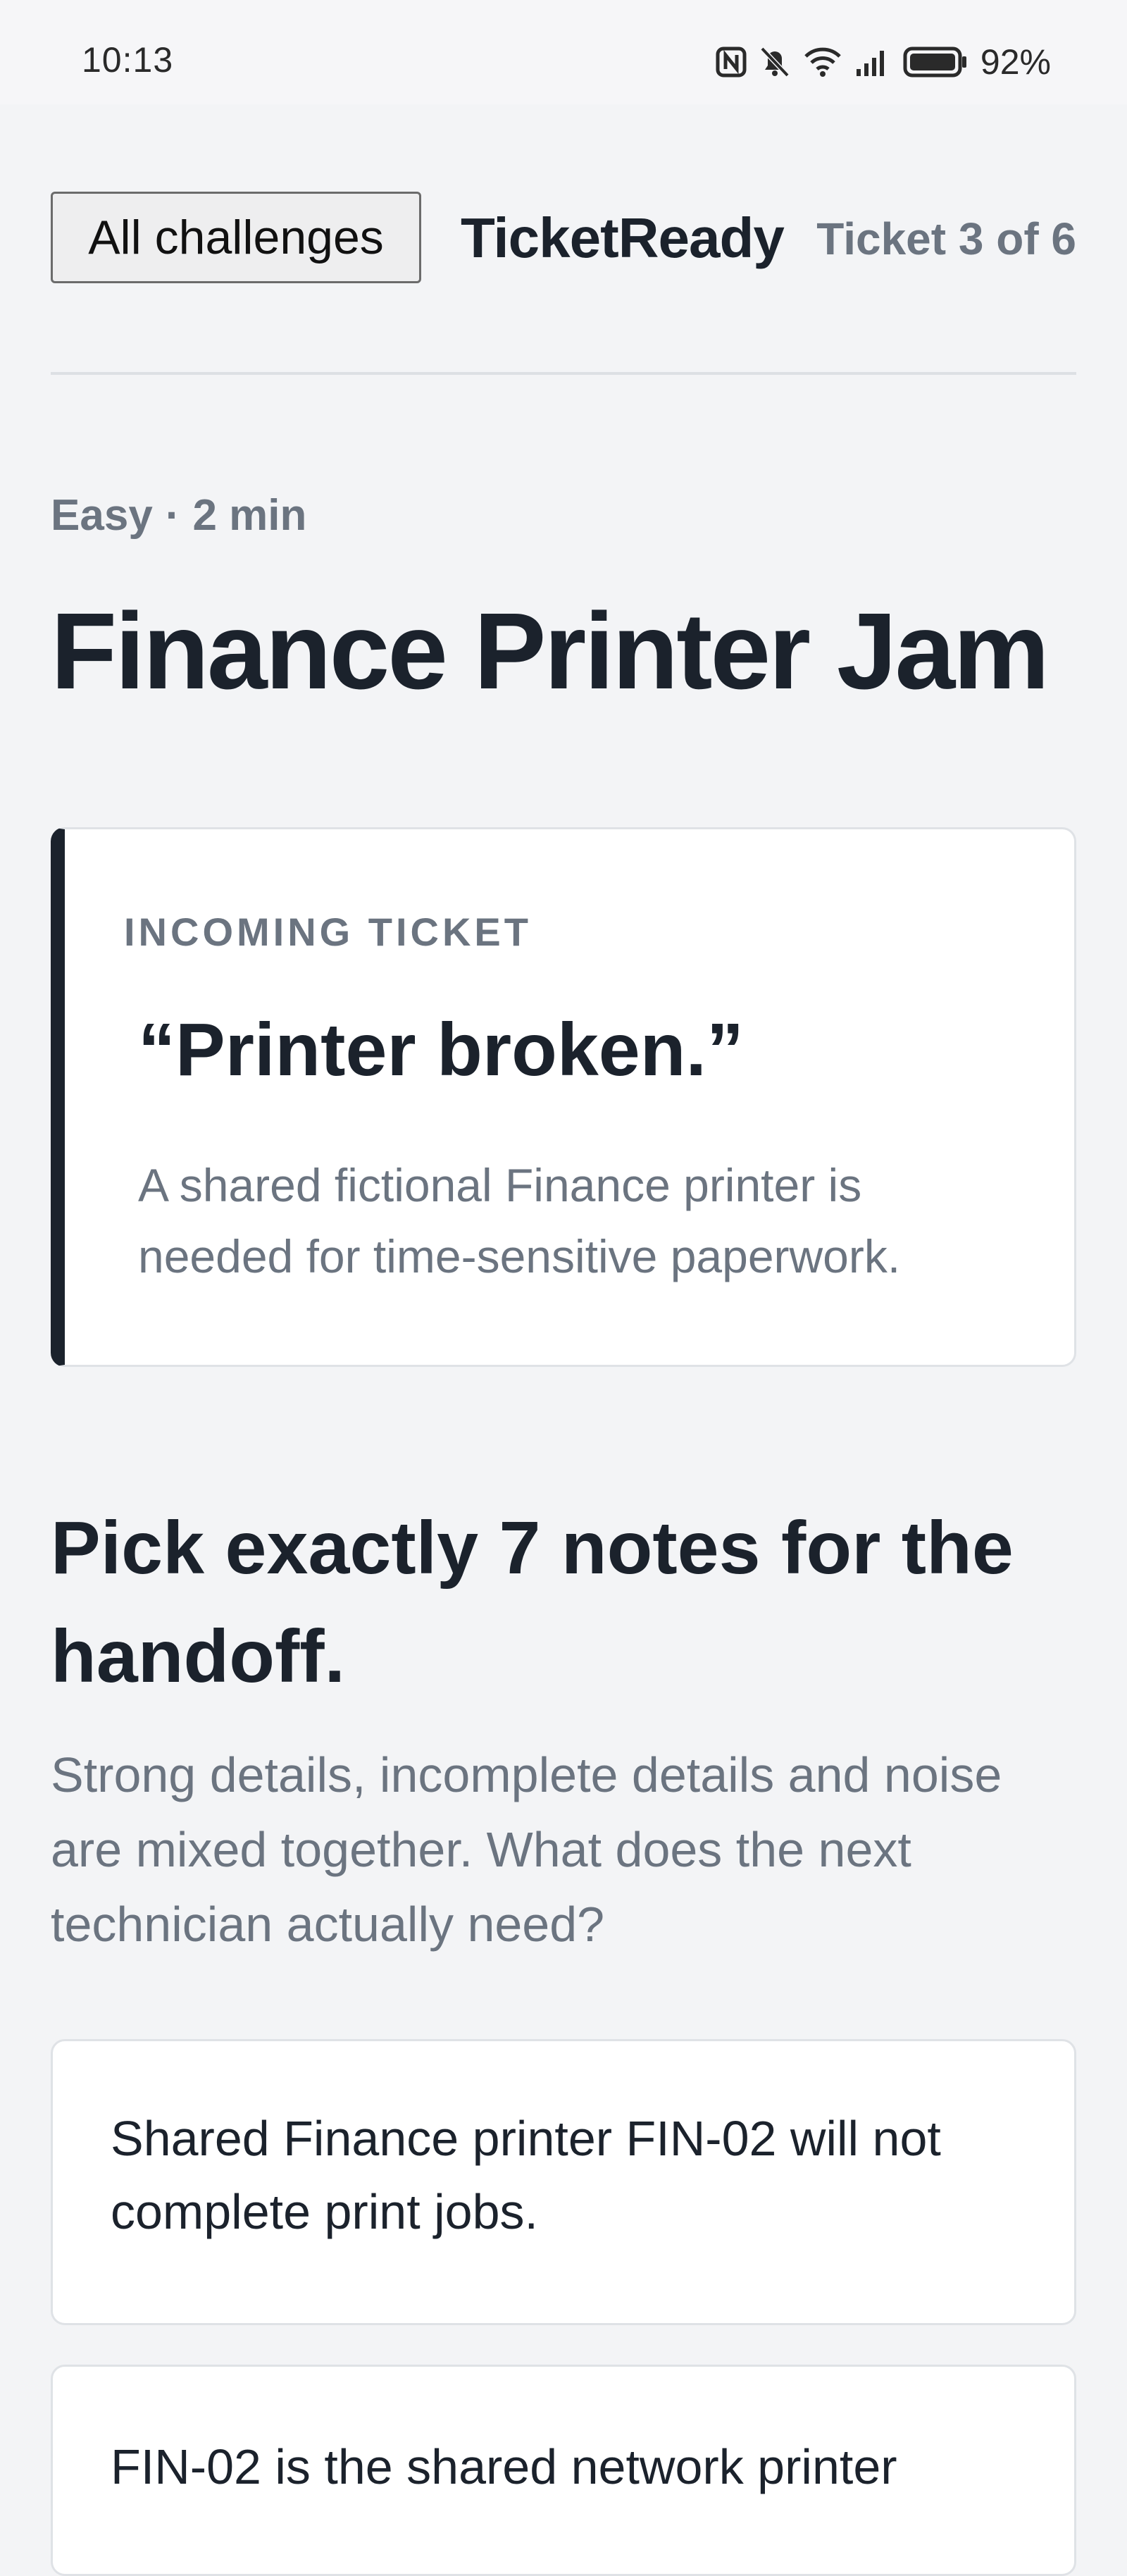 Image resolution: width=1127 pixels, height=2576 pixels. What do you see at coordinates (504, 2466) in the screenshot?
I see `note-option-text: FIN-02 is the shared network printer` at bounding box center [504, 2466].